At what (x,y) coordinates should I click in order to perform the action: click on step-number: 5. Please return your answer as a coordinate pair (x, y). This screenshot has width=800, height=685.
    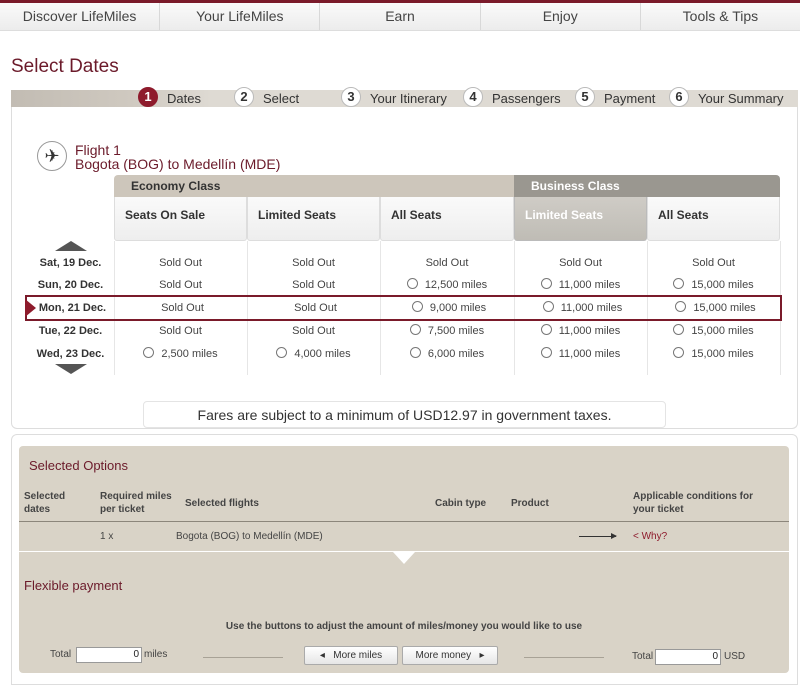
    Looking at the image, I should click on (585, 97).